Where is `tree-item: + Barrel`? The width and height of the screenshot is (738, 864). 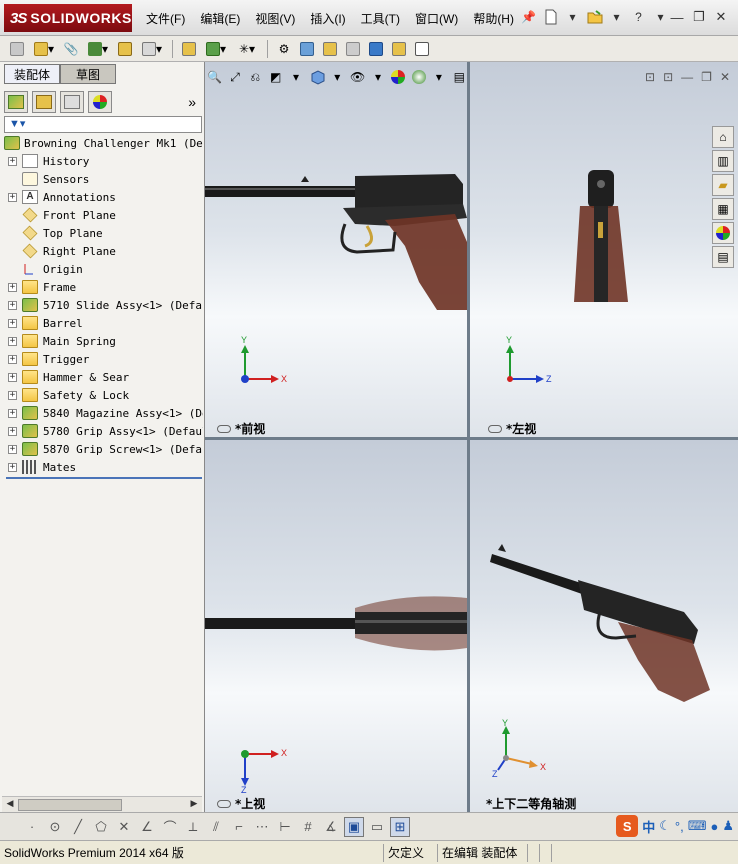 tree-item: + Barrel is located at coordinates (102, 323).